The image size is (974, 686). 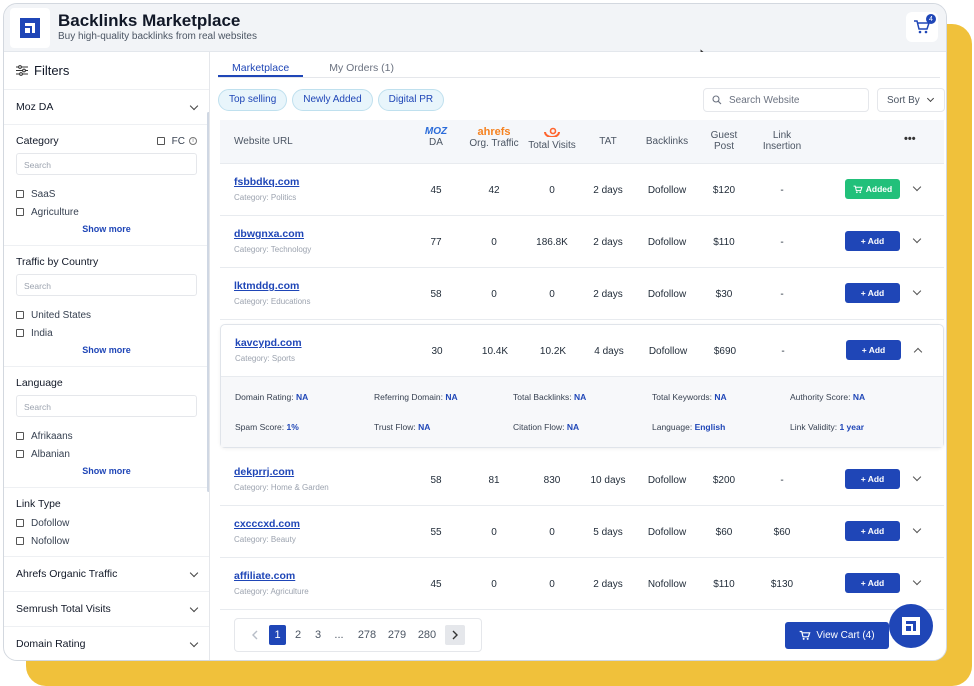 I want to click on filter-category-label: Category, so click(x=37, y=141).